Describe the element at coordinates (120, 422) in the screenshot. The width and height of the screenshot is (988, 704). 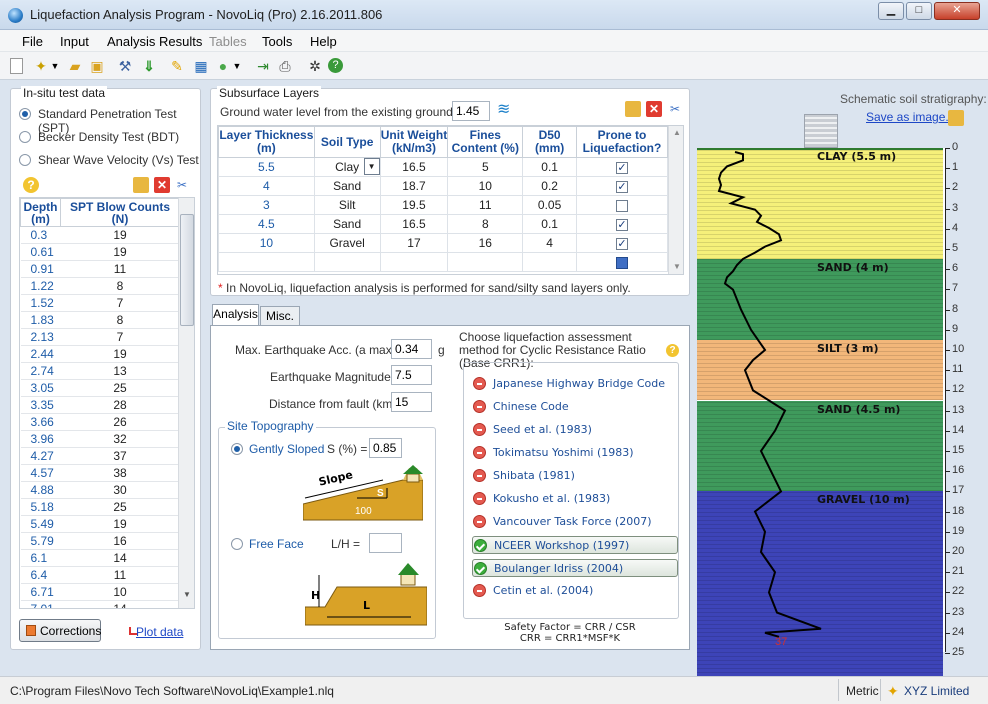
I see `spt-count-cell: 26` at that location.